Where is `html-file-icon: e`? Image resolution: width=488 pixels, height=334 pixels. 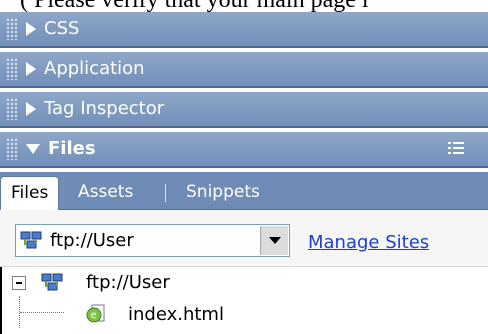 html-file-icon: e is located at coordinates (95, 313).